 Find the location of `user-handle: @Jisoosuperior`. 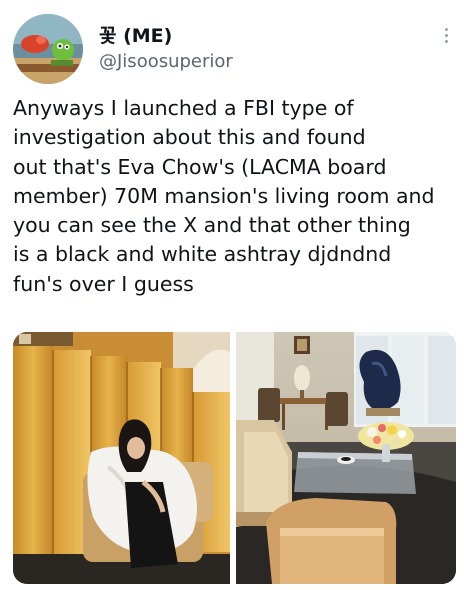

user-handle: @Jisoosuperior is located at coordinates (166, 62).